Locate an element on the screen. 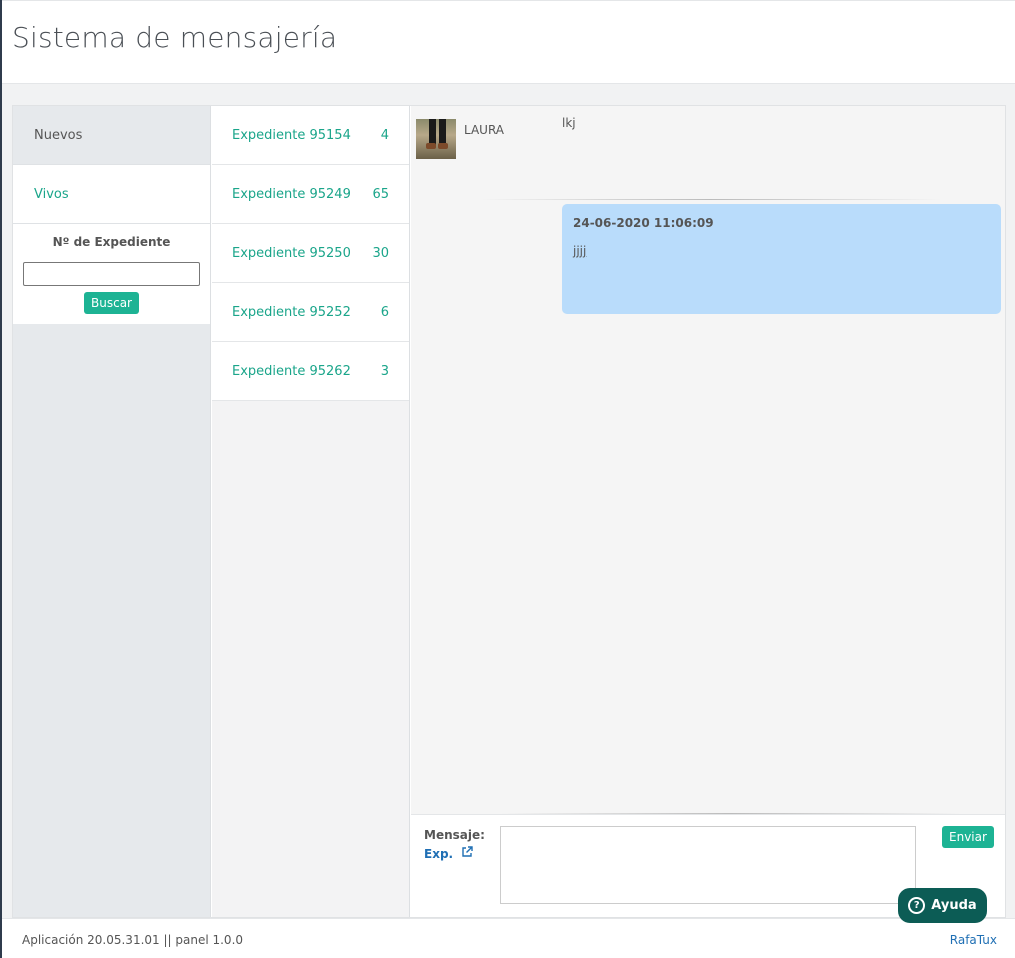 The height and width of the screenshot is (958, 1015). avatar is located at coordinates (436, 139).